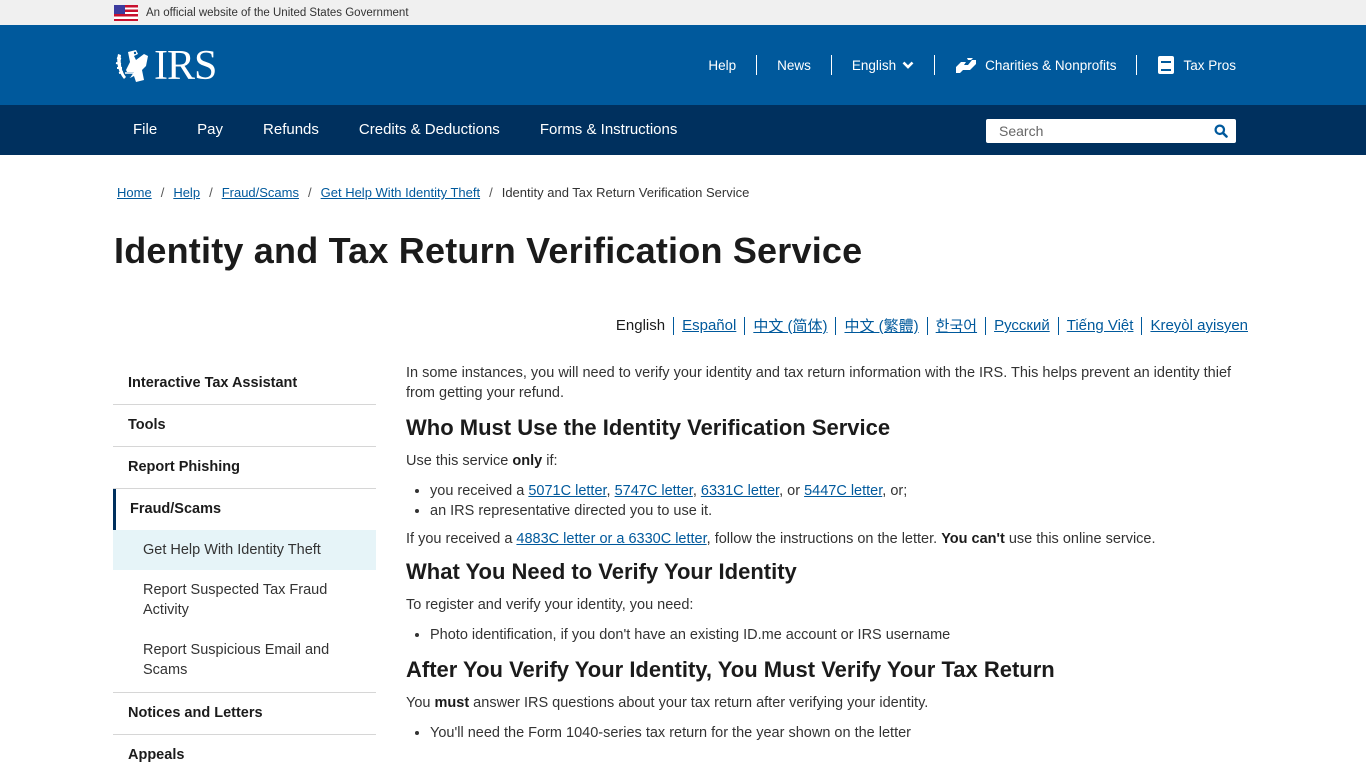 The width and height of the screenshot is (1366, 776). I want to click on help-link: Help, so click(722, 65).